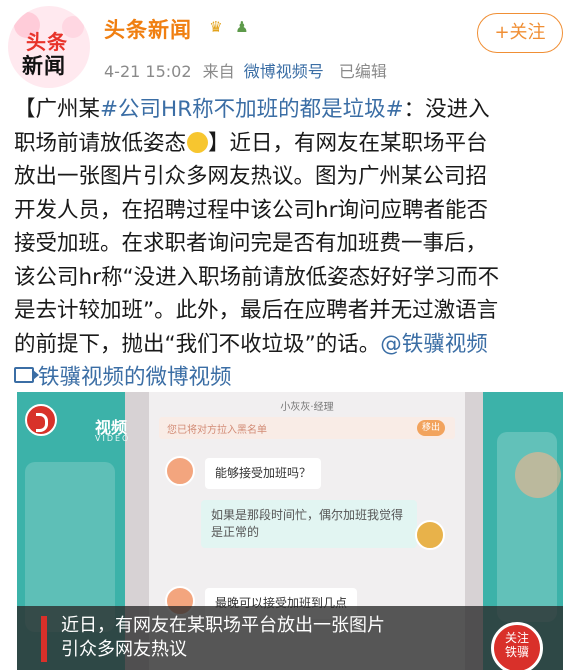  I want to click on hr-avatar, so click(180, 471).